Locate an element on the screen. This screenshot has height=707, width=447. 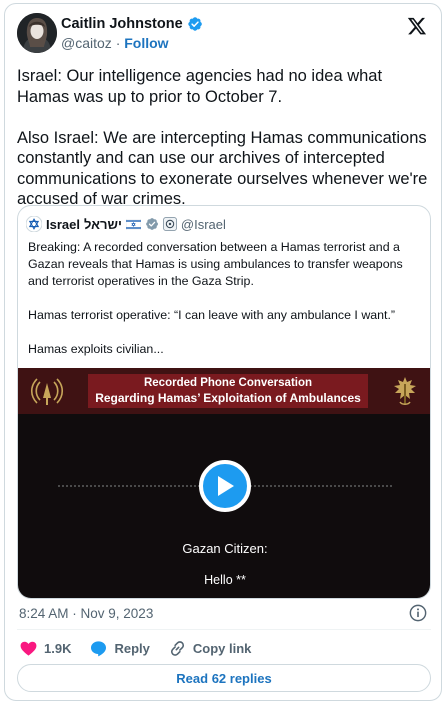
radio-icon is located at coordinates (47, 391).